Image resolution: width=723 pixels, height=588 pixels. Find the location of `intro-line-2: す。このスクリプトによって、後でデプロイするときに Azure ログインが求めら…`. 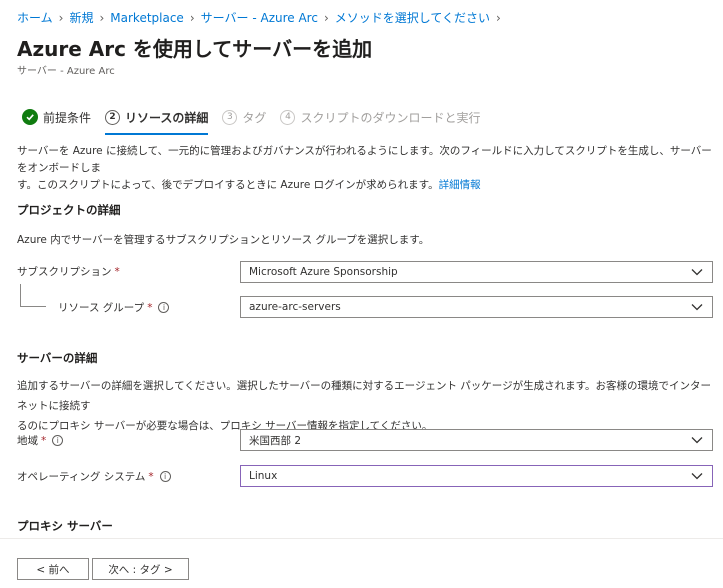

intro-line-2: す。このスクリプトによって、後でデプロイするときに Azure ログインが求めら… is located at coordinates (228, 185).